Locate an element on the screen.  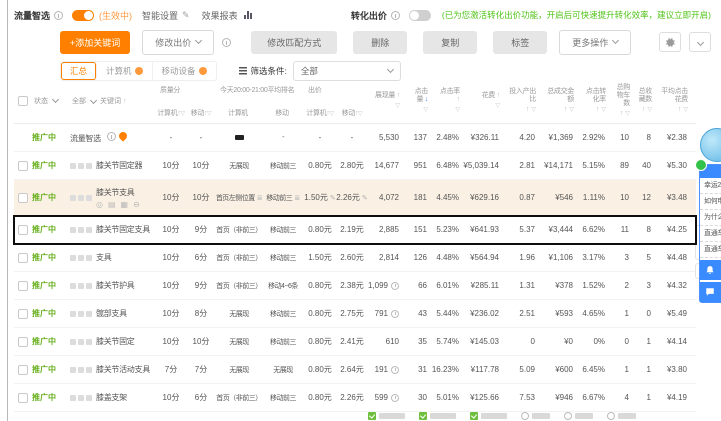
column-cost: 花费 ↑ ▽ is located at coordinates (488, 100).